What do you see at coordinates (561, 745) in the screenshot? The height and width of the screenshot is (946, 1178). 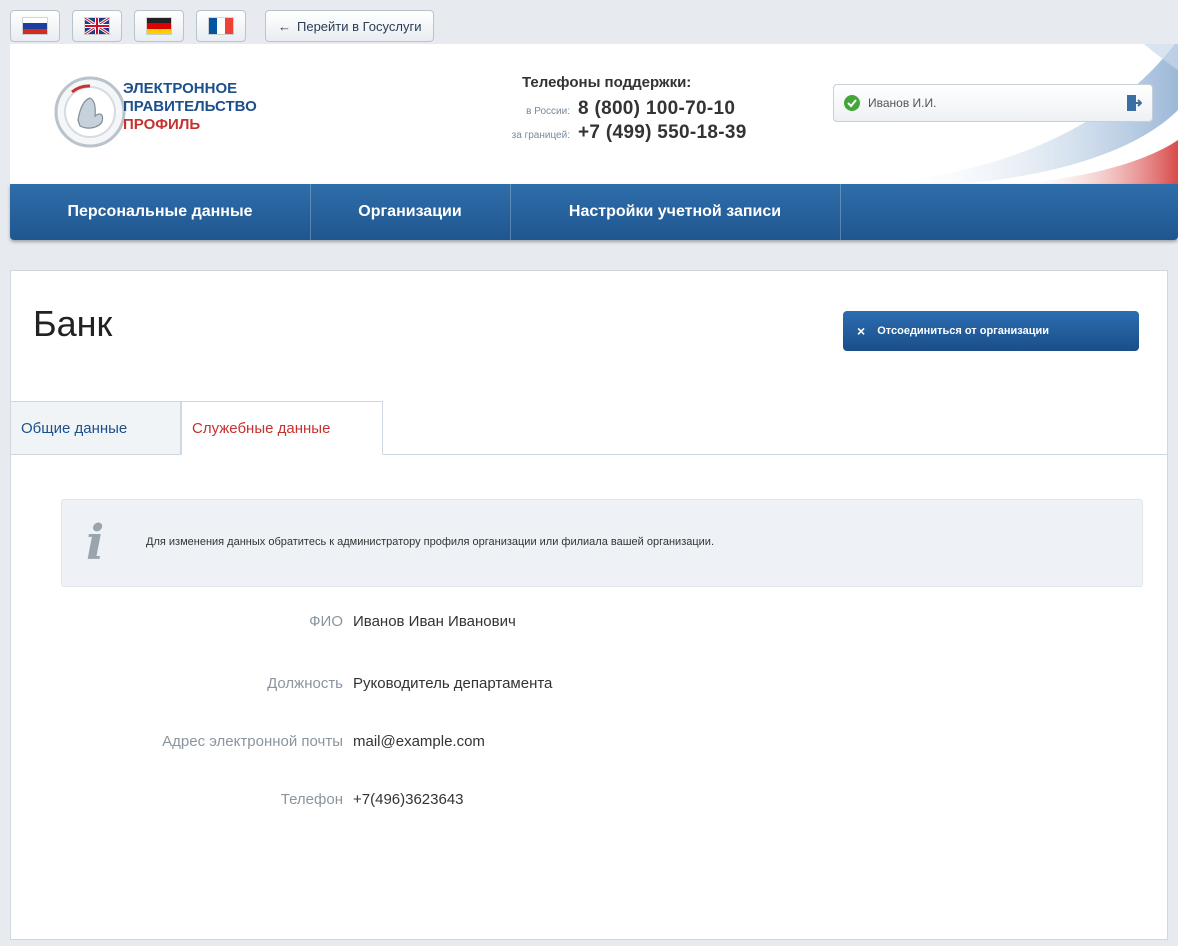 I see `field-email: Адрес электронной почты mail@example.com` at bounding box center [561, 745].